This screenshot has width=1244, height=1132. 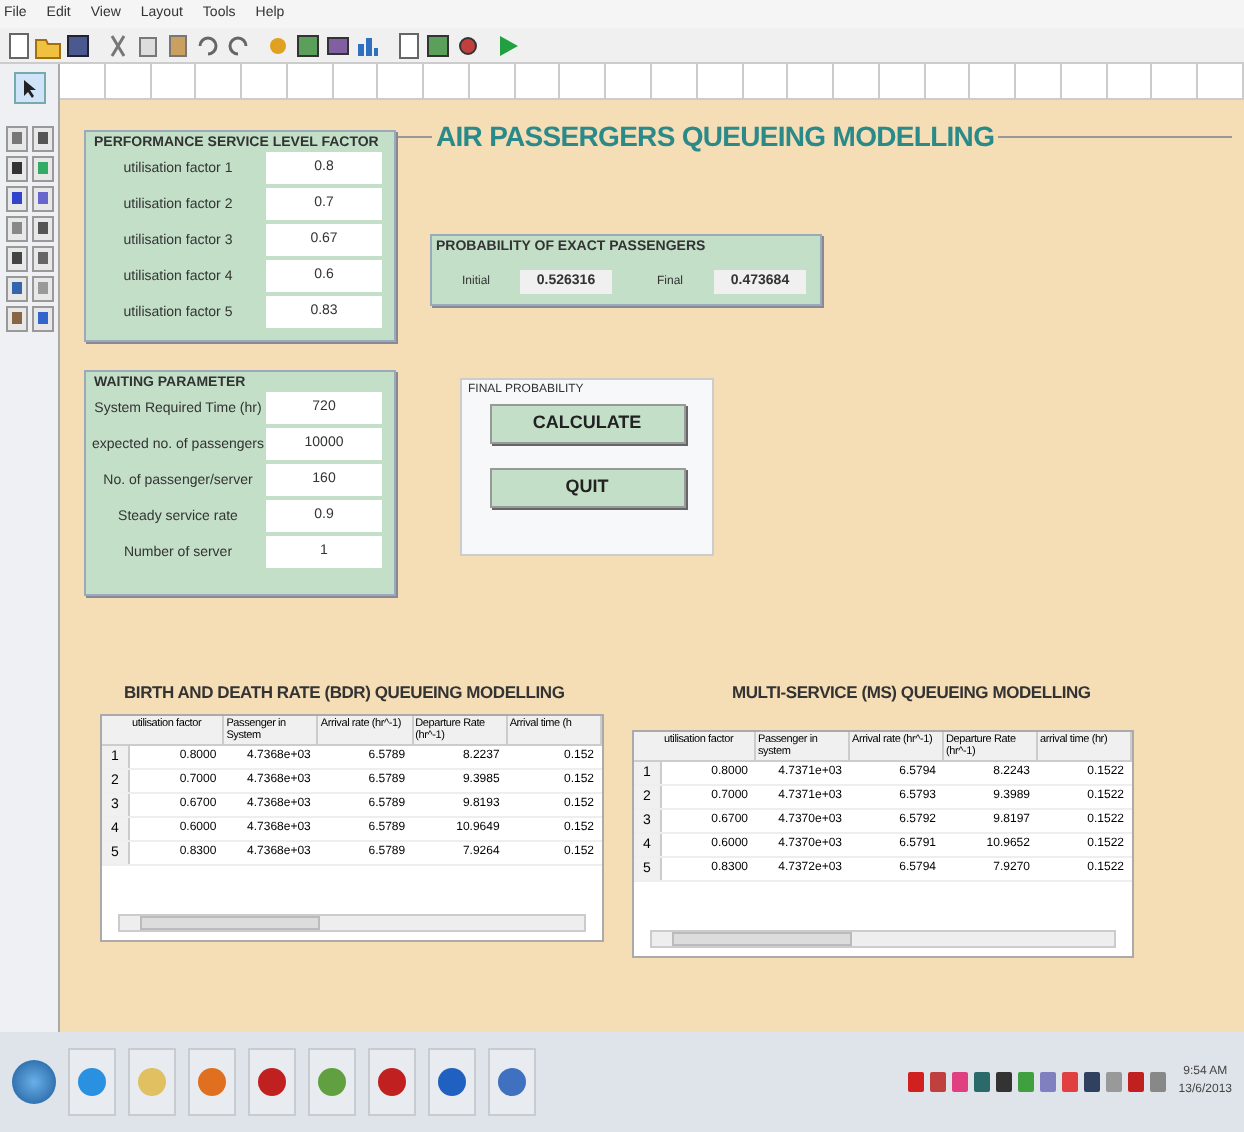 What do you see at coordinates (344, 693) in the screenshot?
I see `table-title: BIRTH AND DEATH RATE (BDR) QUEUEING MODELLING` at bounding box center [344, 693].